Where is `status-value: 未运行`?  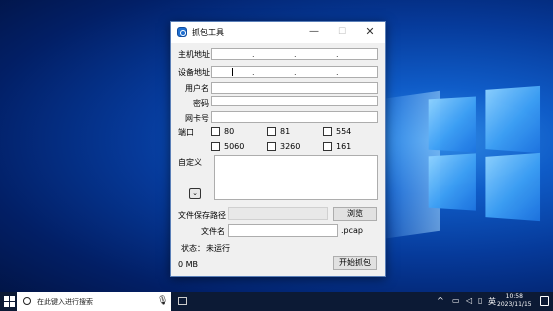 status-value: 未运行 is located at coordinates (218, 248).